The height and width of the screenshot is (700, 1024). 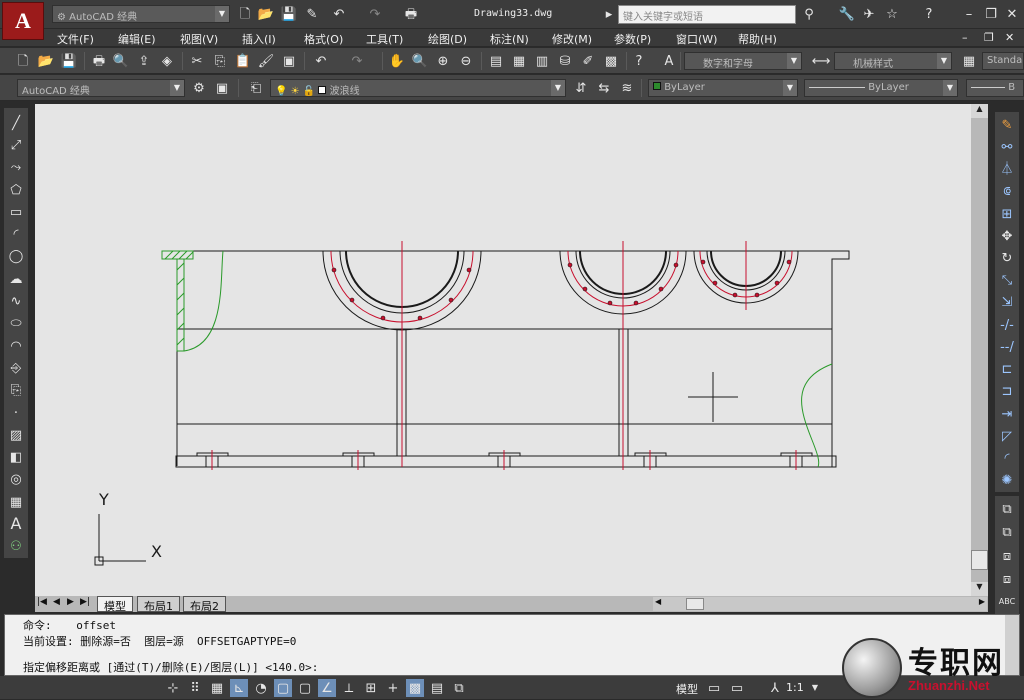 I want to click on bring-above-icon: ⧈, so click(x=1007, y=555).